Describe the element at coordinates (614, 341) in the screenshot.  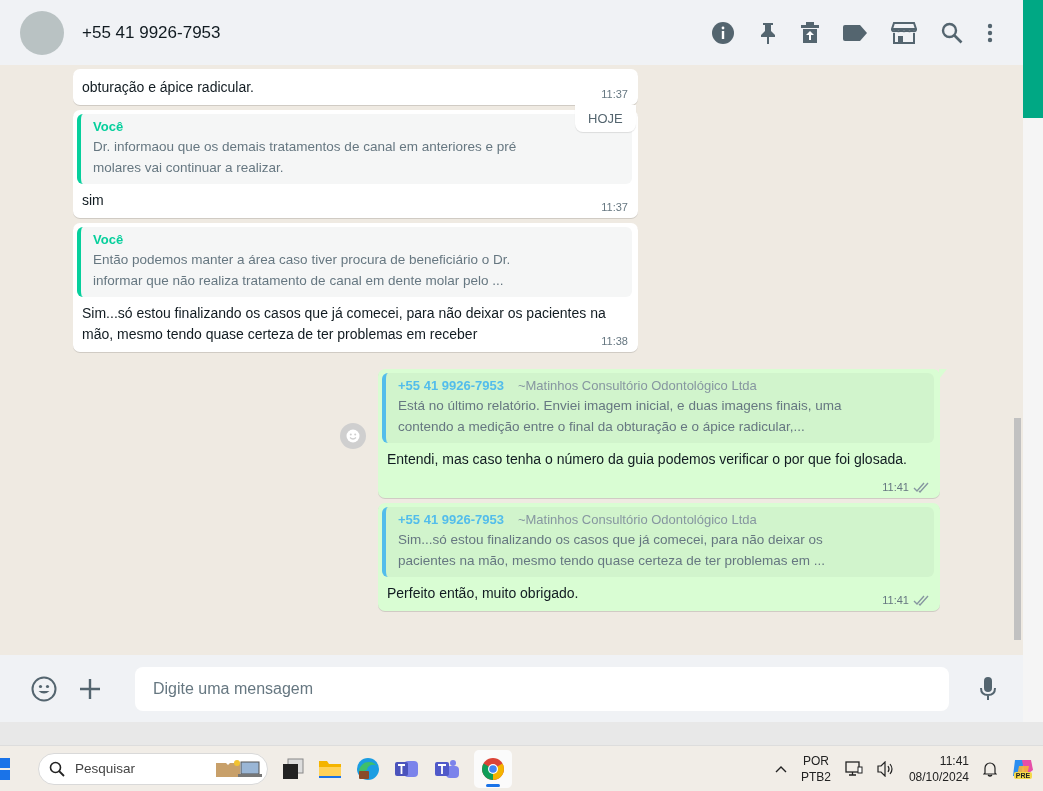
I see `message-time: 11:38` at that location.